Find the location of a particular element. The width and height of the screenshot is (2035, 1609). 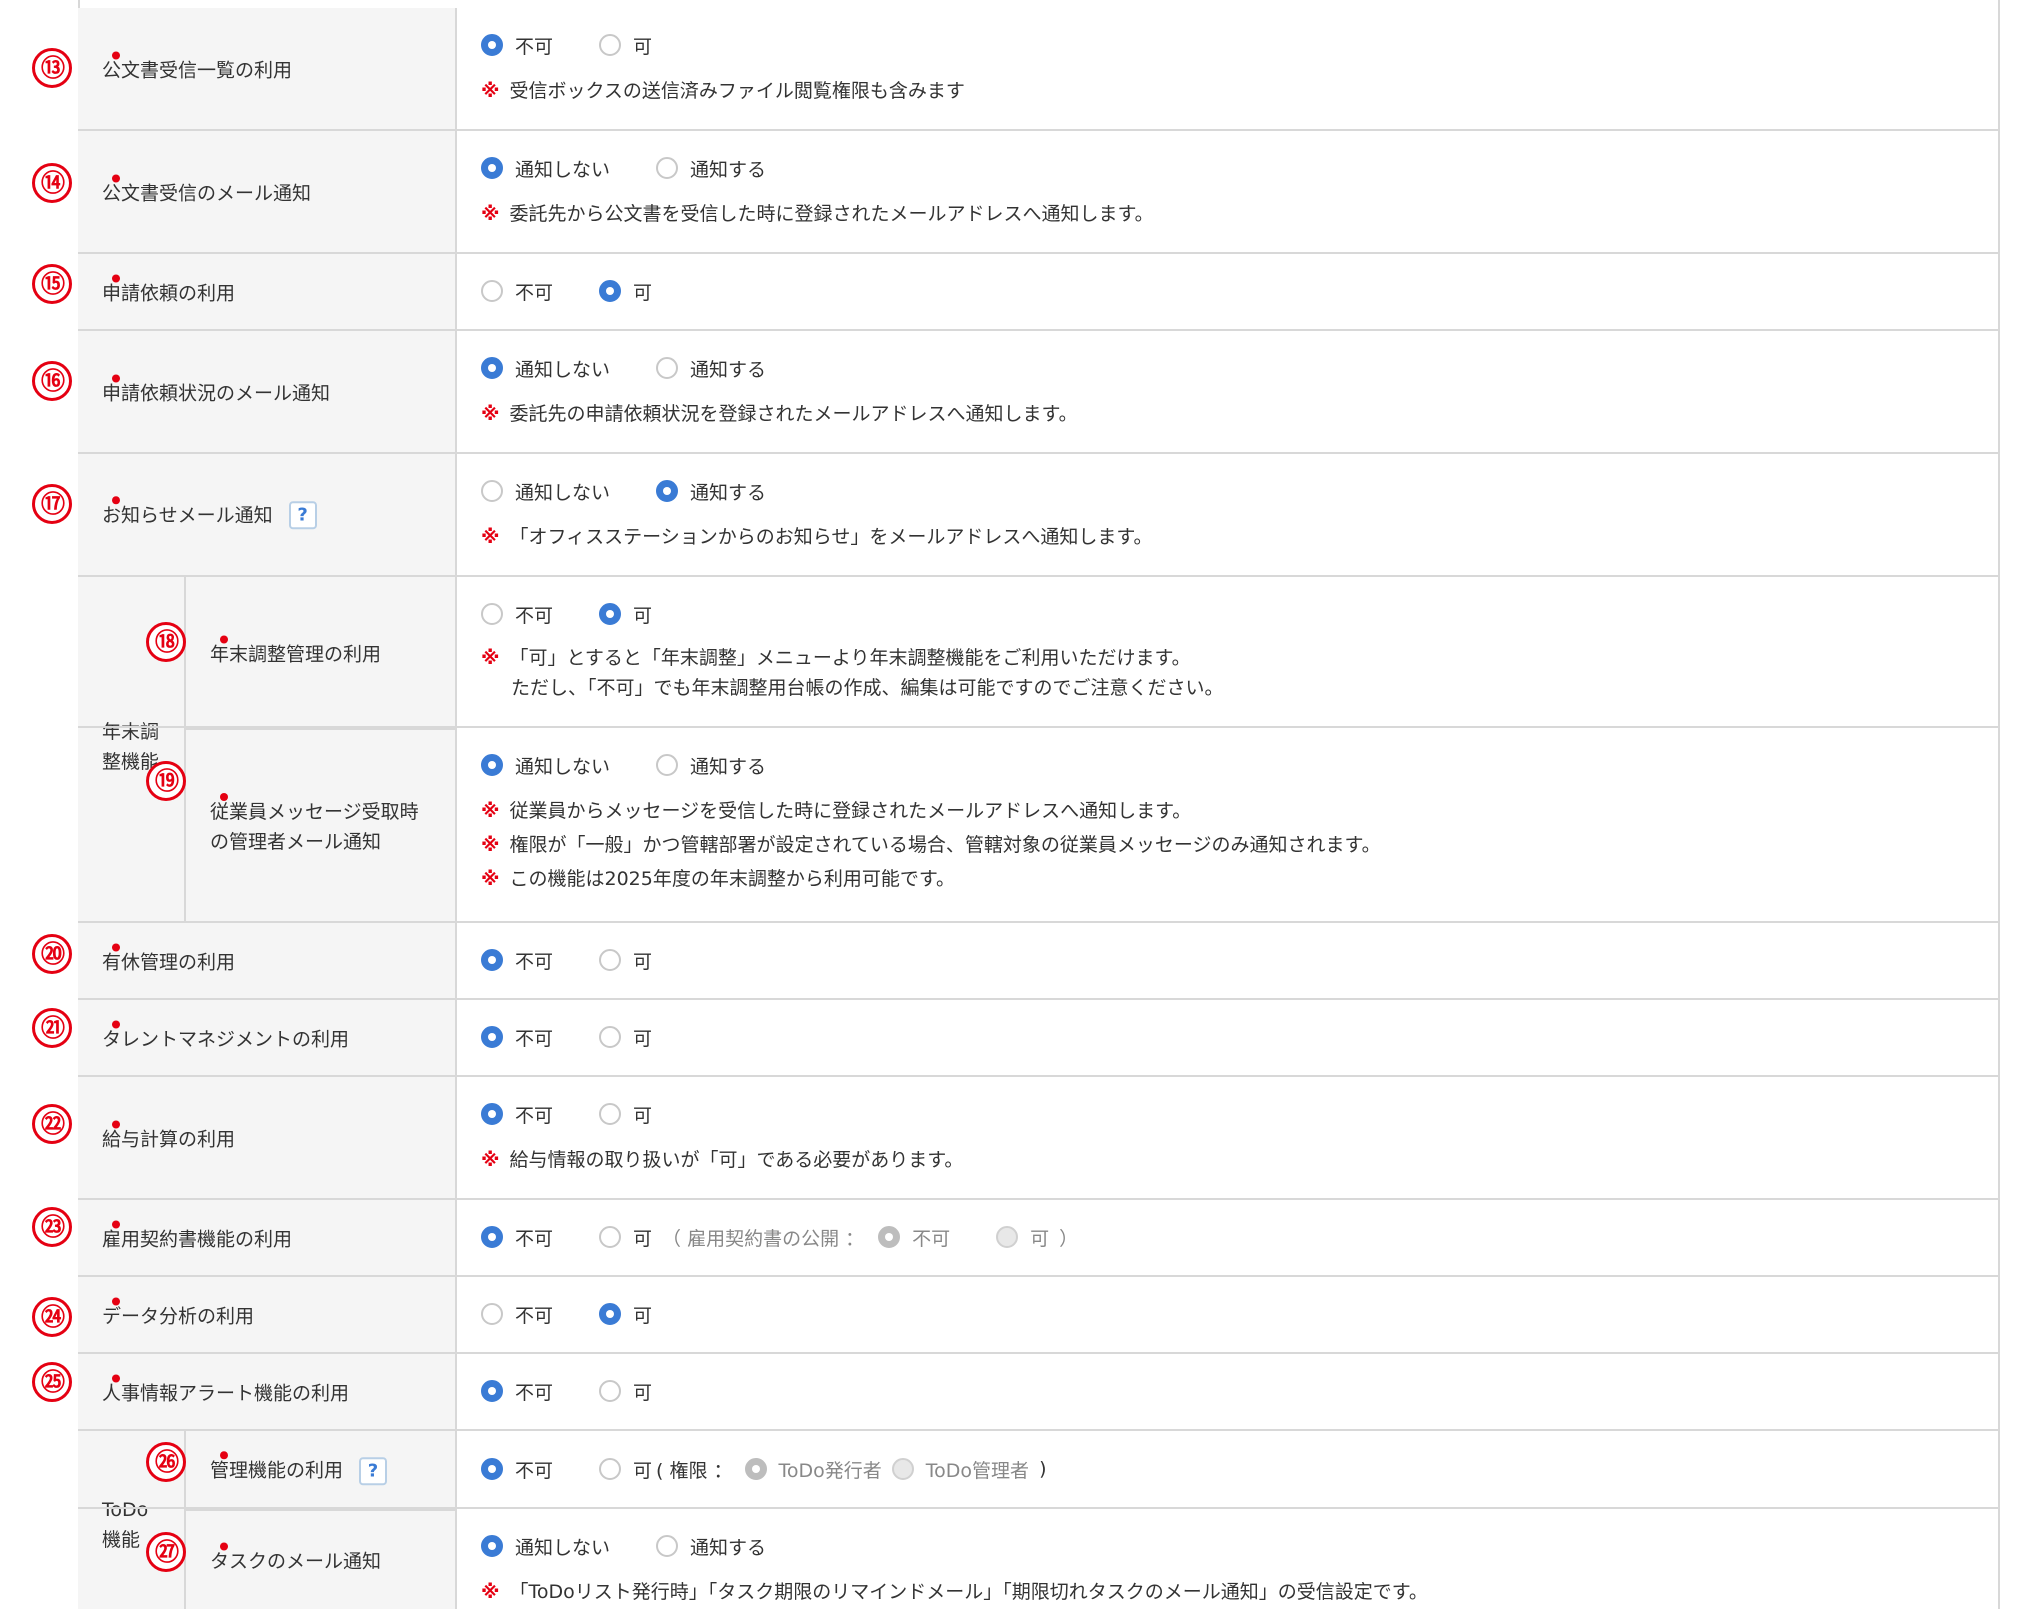

row-payroll: 給与計算の利用 不可 可 ※ 給与情報の取り扱いが「可」である必要があります。 is located at coordinates (1039, 1138).